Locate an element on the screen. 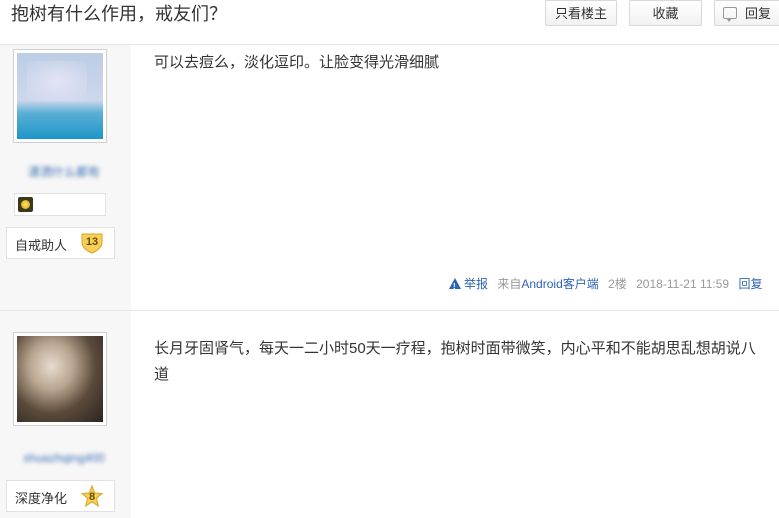 This screenshot has width=779, height=518. level-name: 自戒助人 is located at coordinates (41, 245).